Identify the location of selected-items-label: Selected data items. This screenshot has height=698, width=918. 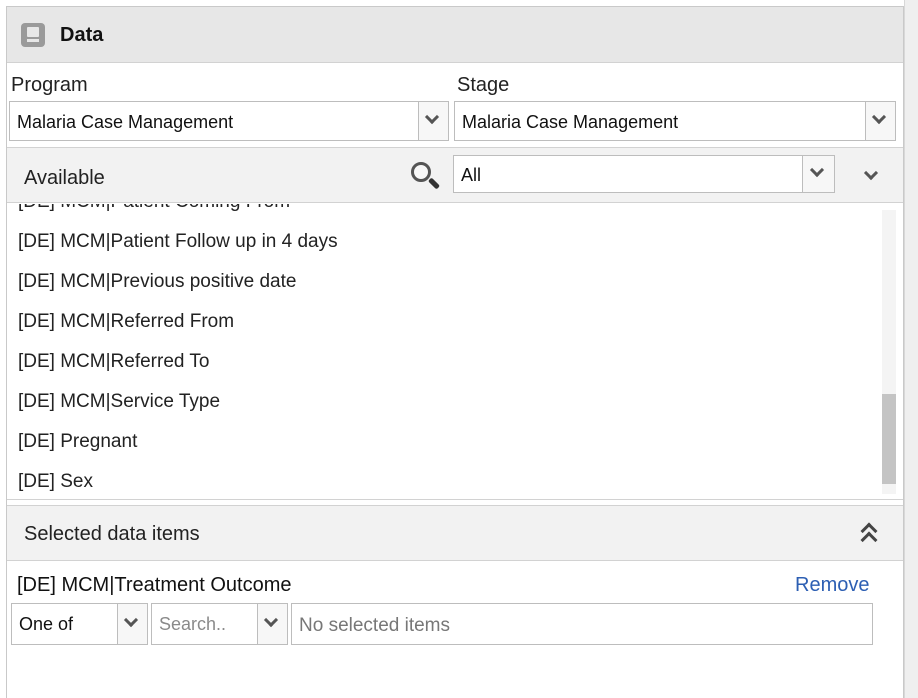
(112, 534).